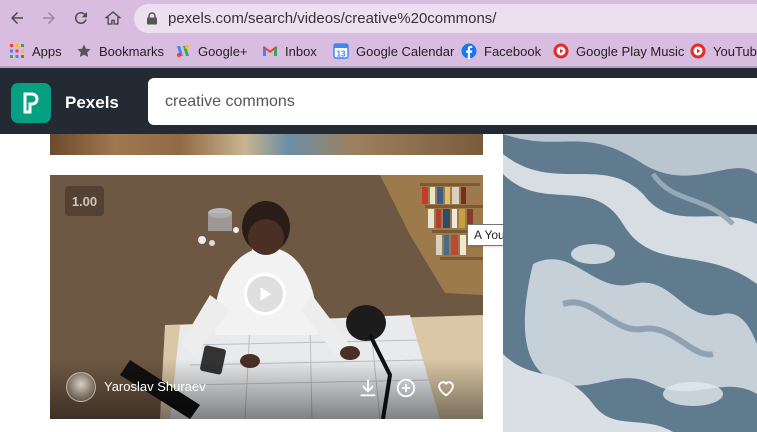 This screenshot has width=757, height=432. What do you see at coordinates (47, 51) in the screenshot?
I see `bookmark-label: Apps` at bounding box center [47, 51].